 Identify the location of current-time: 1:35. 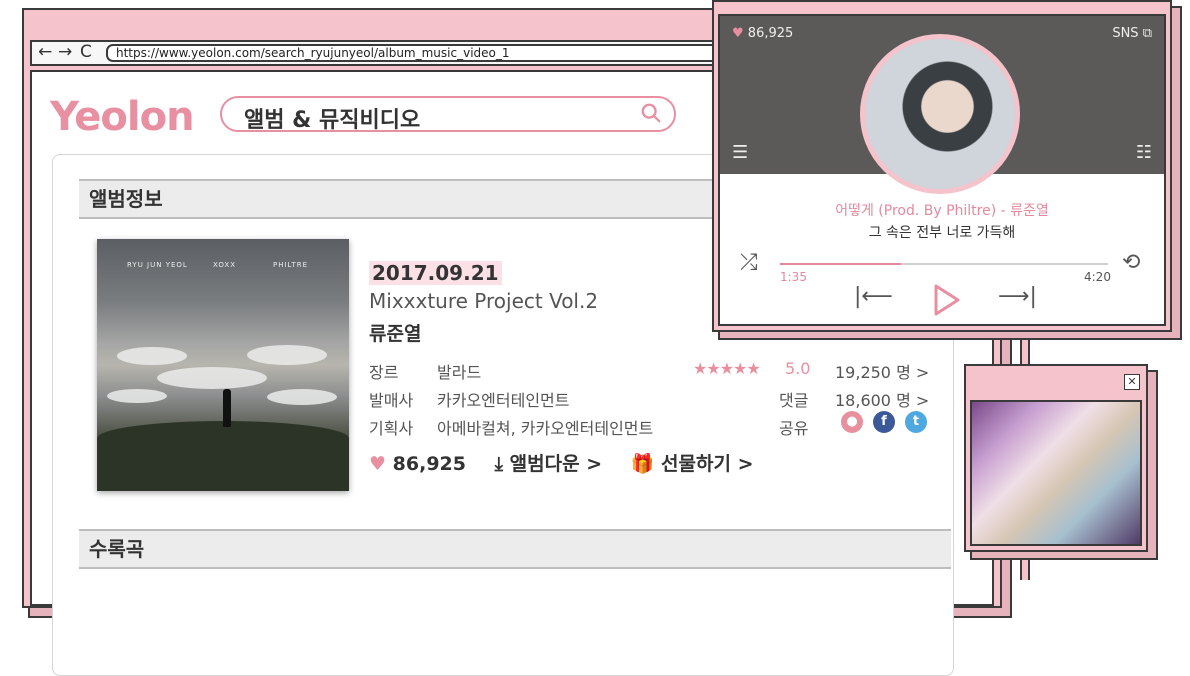
(793, 277).